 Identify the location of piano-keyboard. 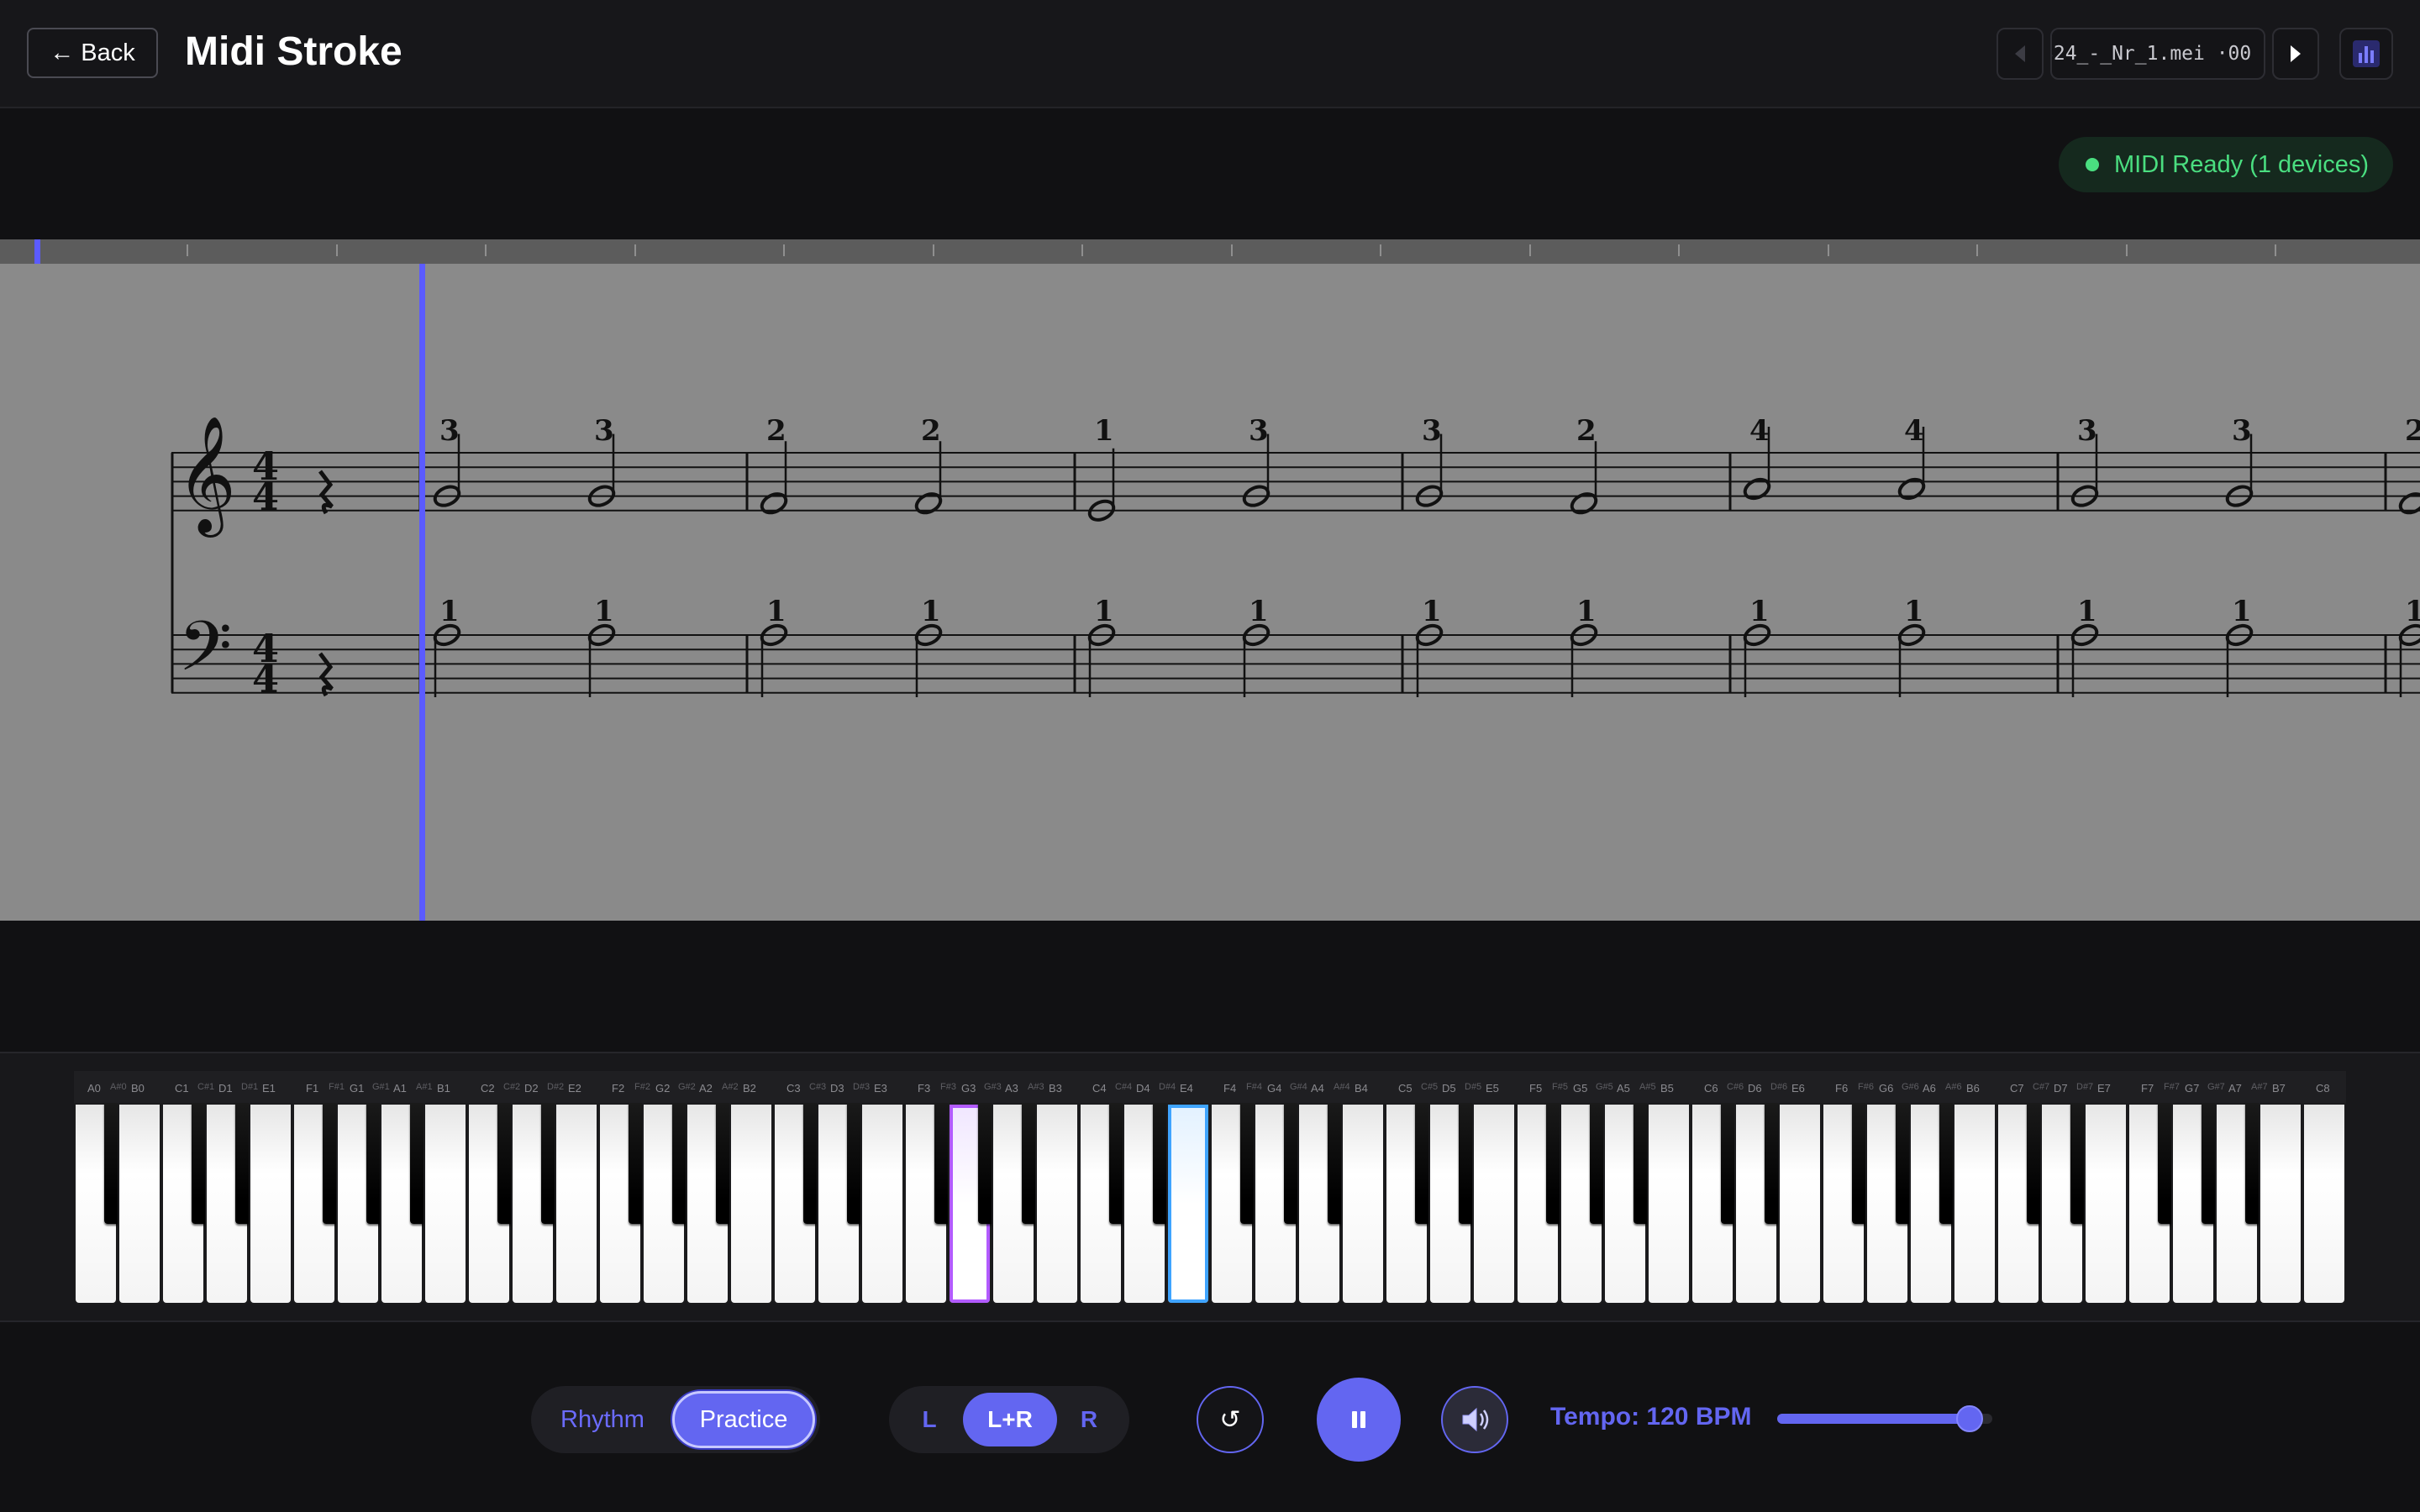
(1210, 1204).